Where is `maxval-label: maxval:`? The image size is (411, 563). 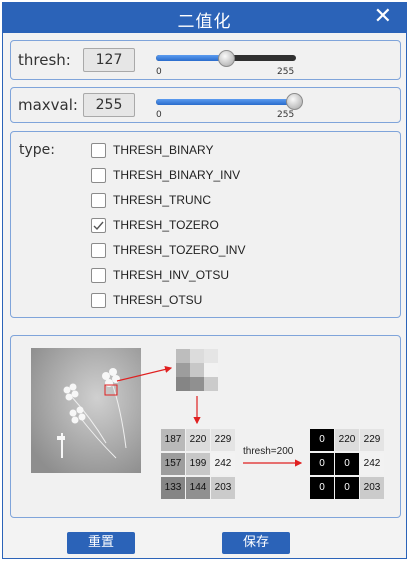 maxval-label: maxval: is located at coordinates (48, 105).